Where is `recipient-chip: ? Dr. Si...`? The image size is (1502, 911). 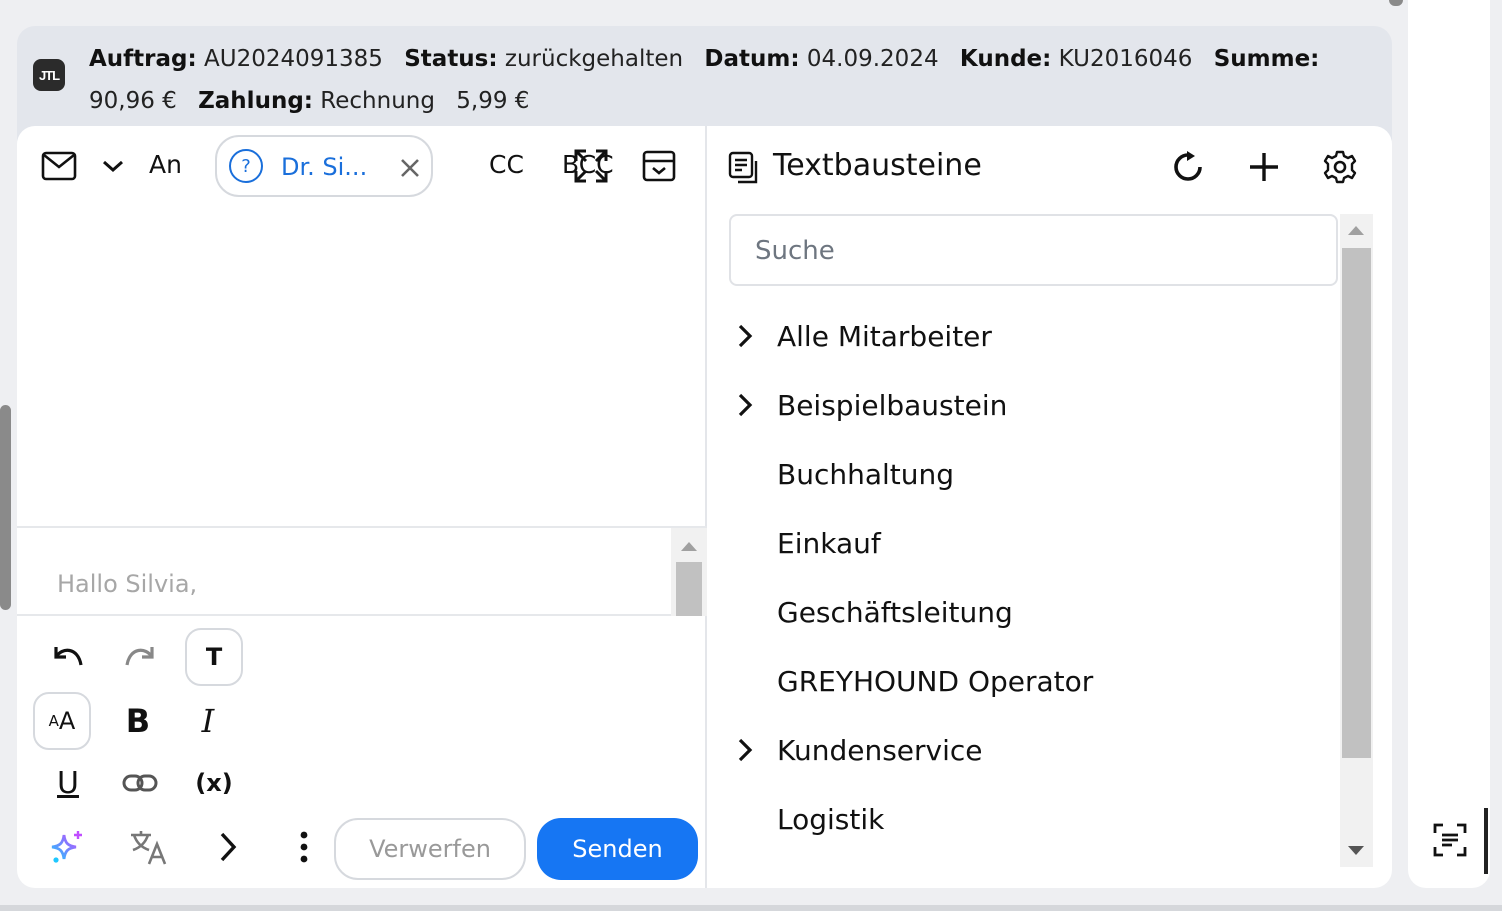
recipient-chip: ? Dr. Si... is located at coordinates (324, 166).